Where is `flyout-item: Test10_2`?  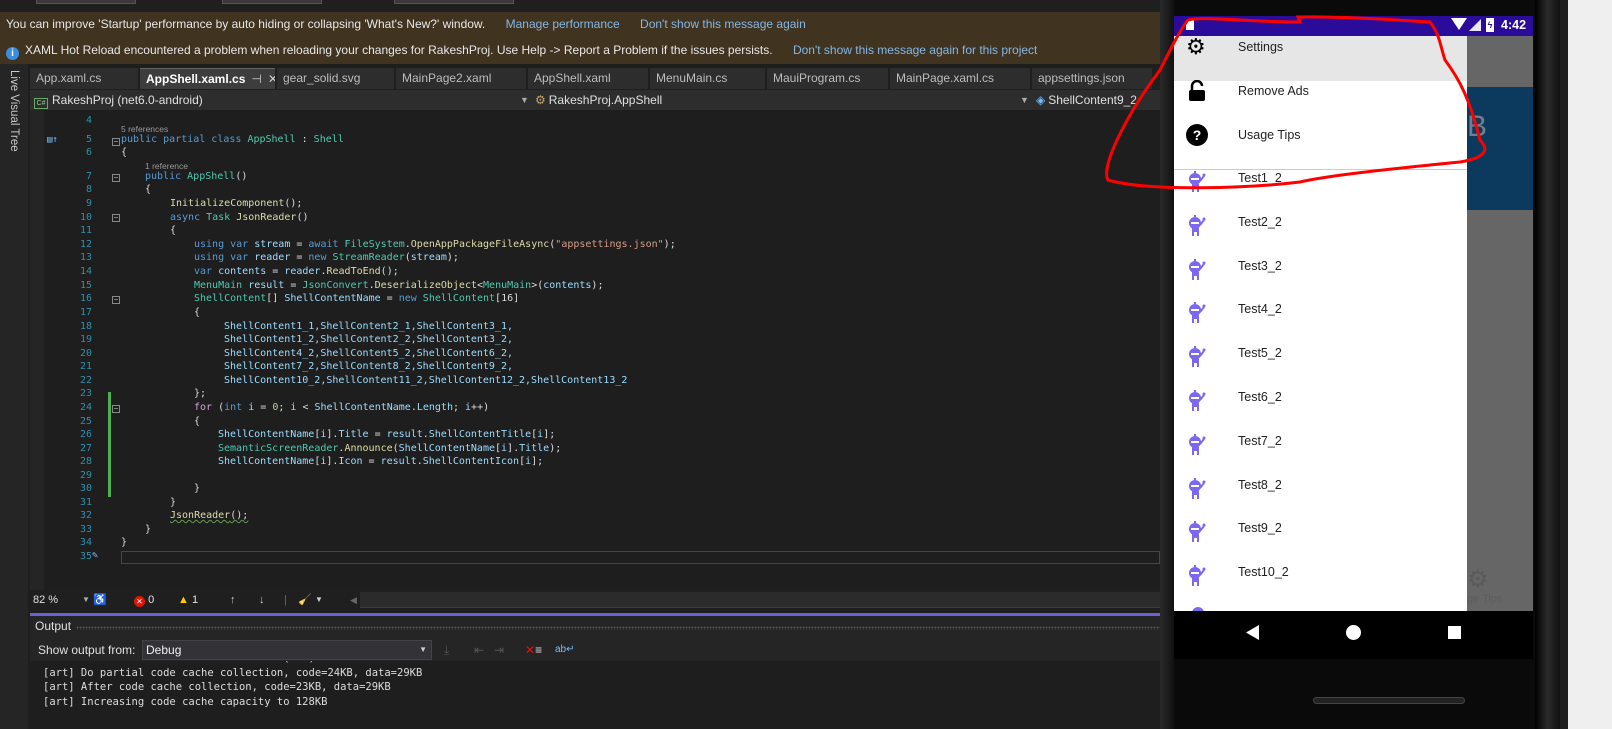 flyout-item: Test10_2 is located at coordinates (1320, 585).